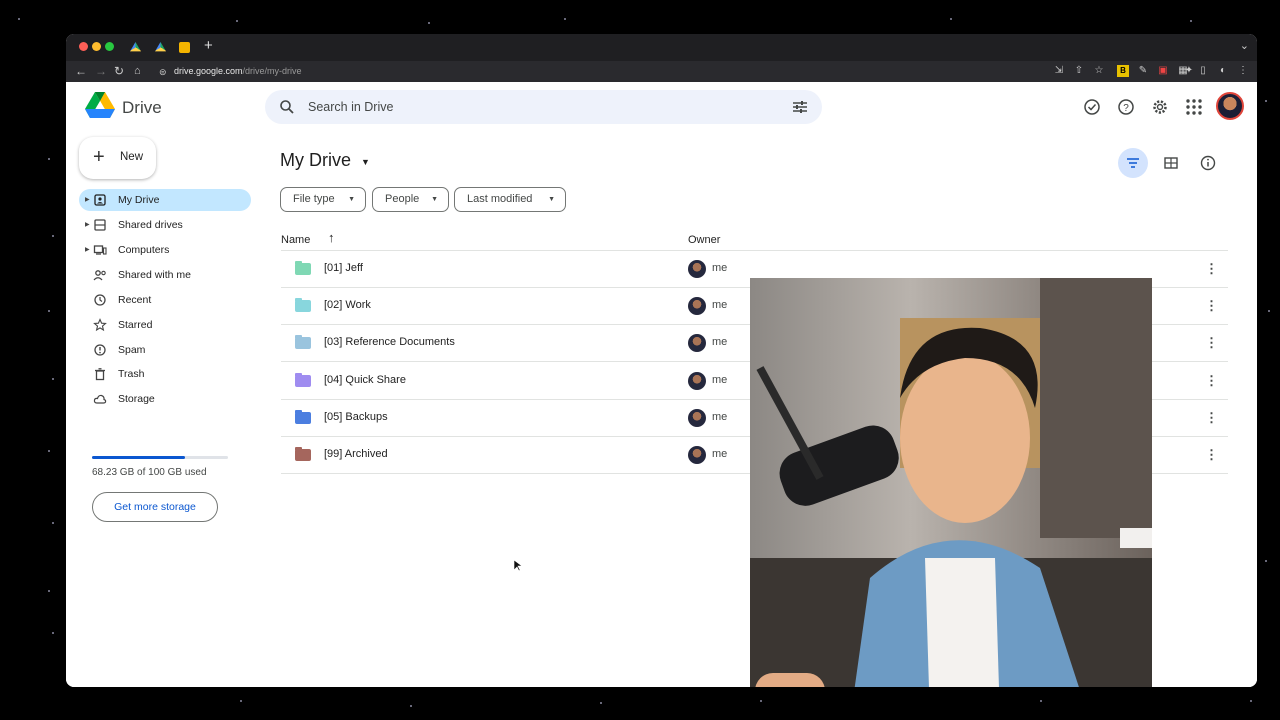 The width and height of the screenshot is (1280, 720). I want to click on new-tab-button: +, so click(208, 46).